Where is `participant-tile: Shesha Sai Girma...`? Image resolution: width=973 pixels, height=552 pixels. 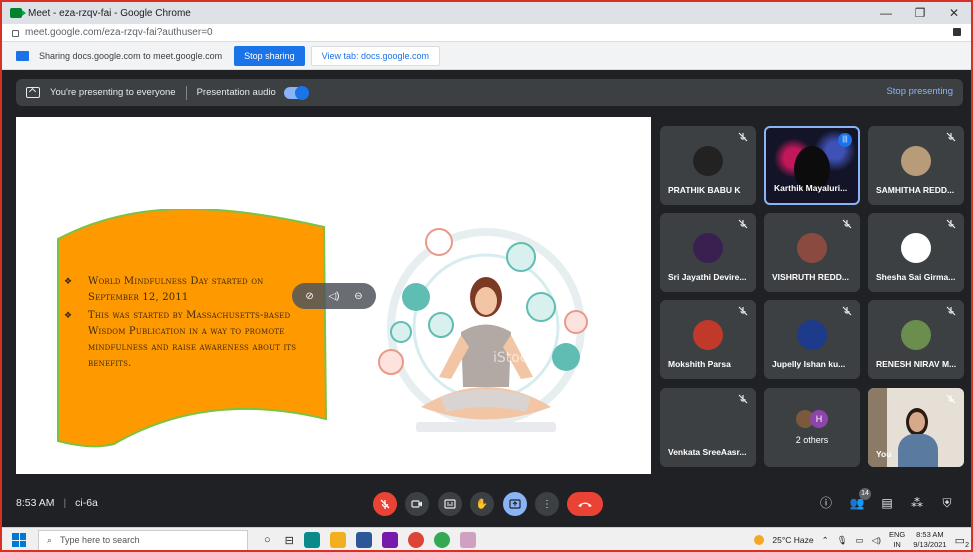 participant-tile: Shesha Sai Girma... is located at coordinates (916, 252).